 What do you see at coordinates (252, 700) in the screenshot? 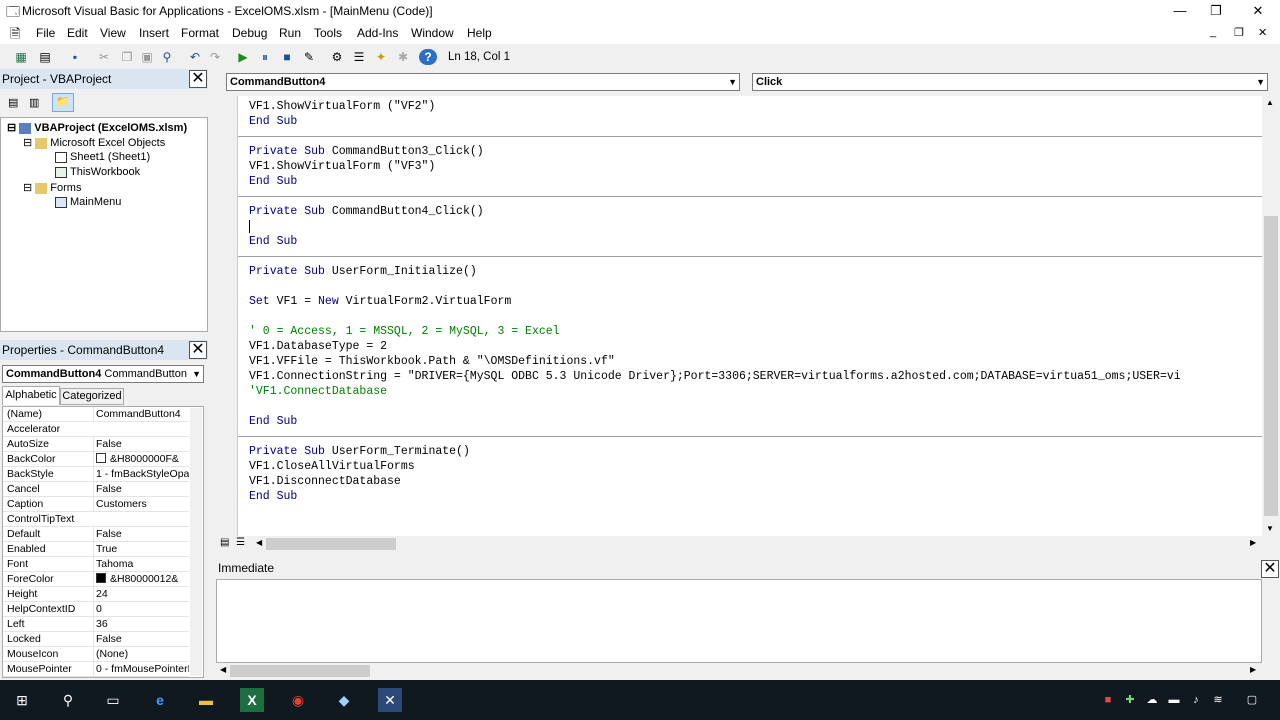
I see `excel-icon: X` at bounding box center [252, 700].